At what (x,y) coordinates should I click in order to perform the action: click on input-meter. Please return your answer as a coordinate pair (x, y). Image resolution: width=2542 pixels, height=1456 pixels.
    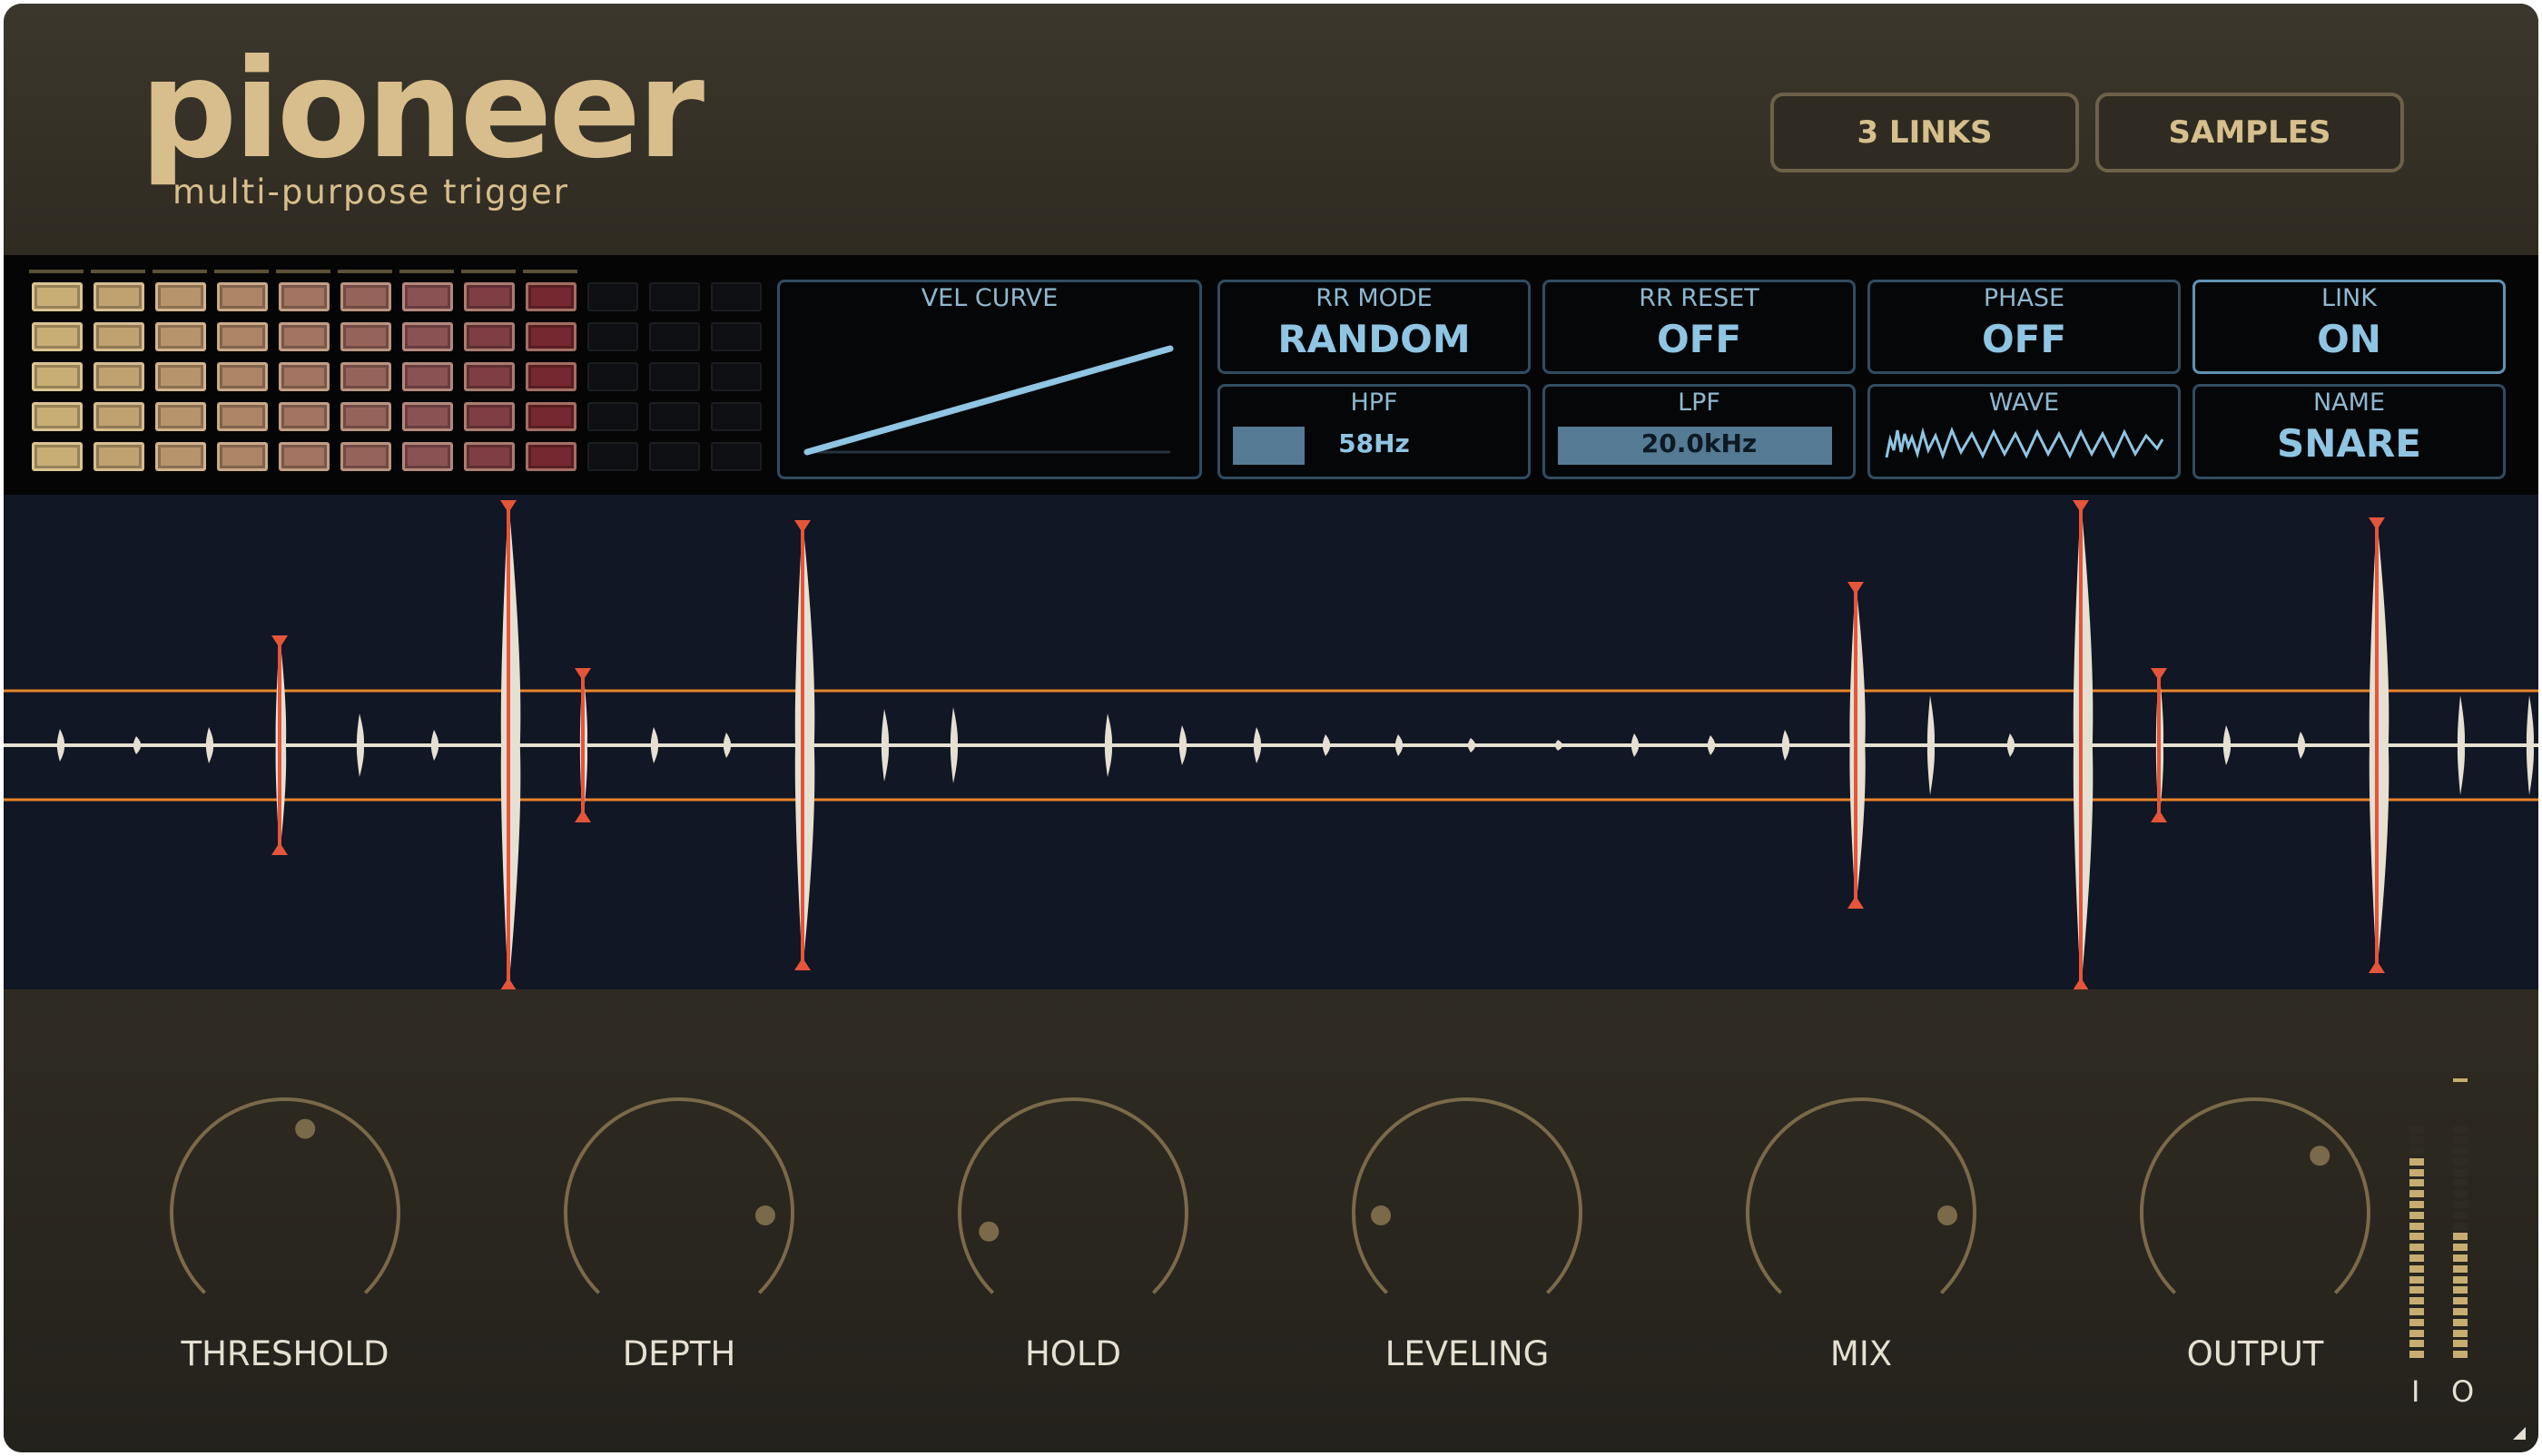
    Looking at the image, I should click on (2416, 1244).